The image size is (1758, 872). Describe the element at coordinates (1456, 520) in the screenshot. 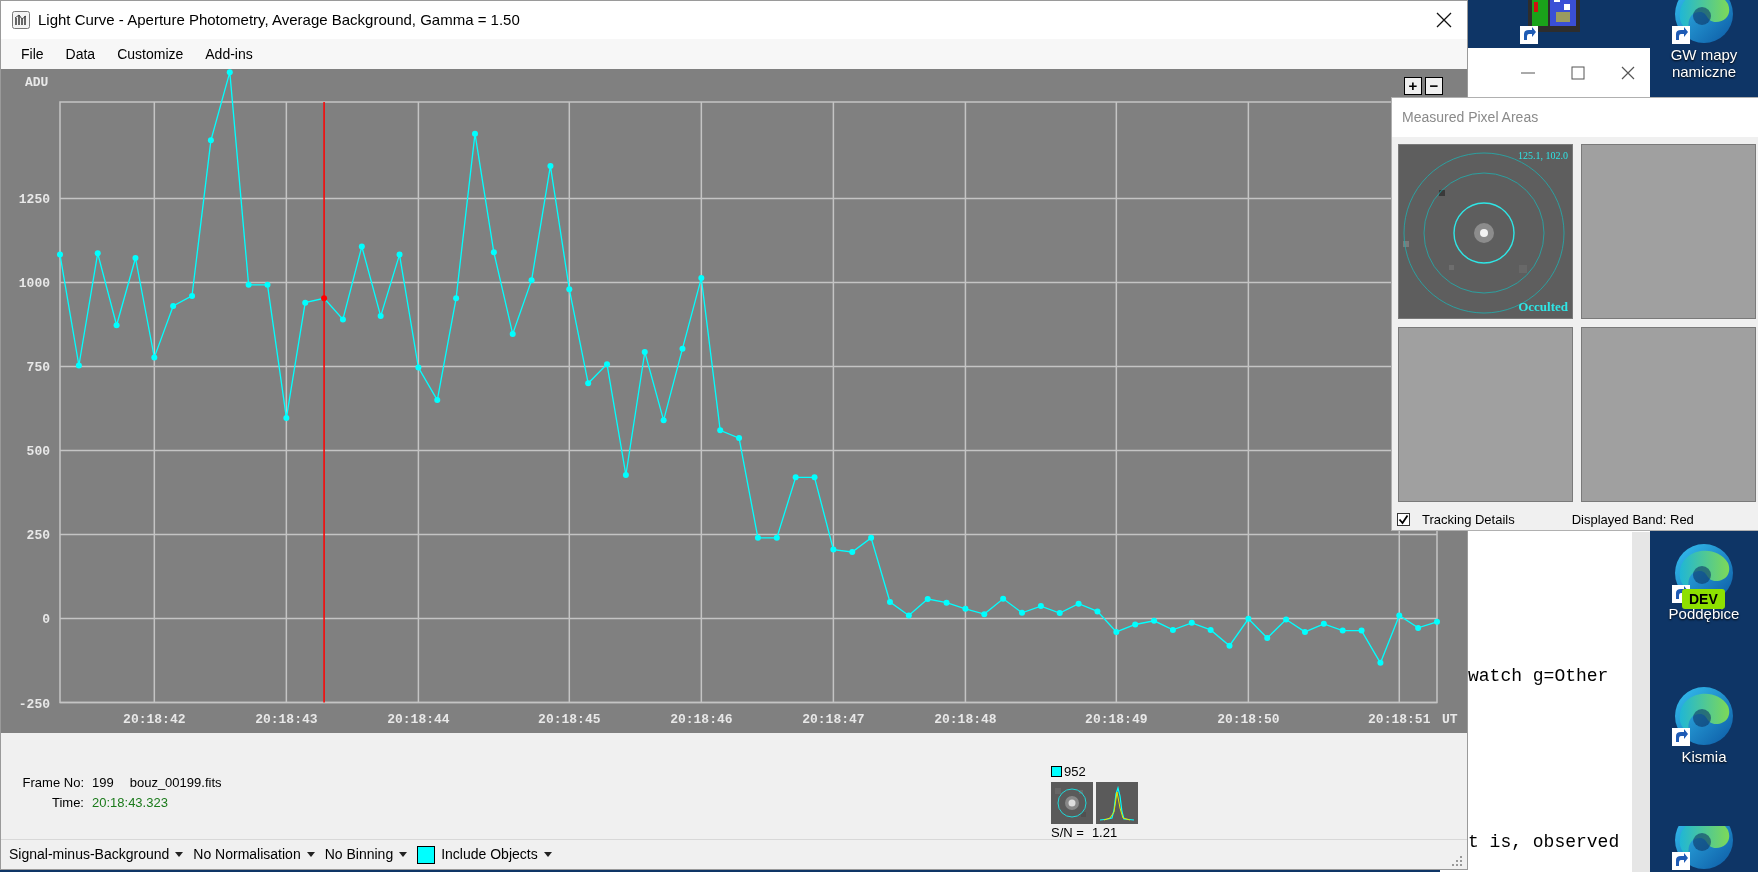

I see `tracking-details-checkbox: Tracking Details` at that location.